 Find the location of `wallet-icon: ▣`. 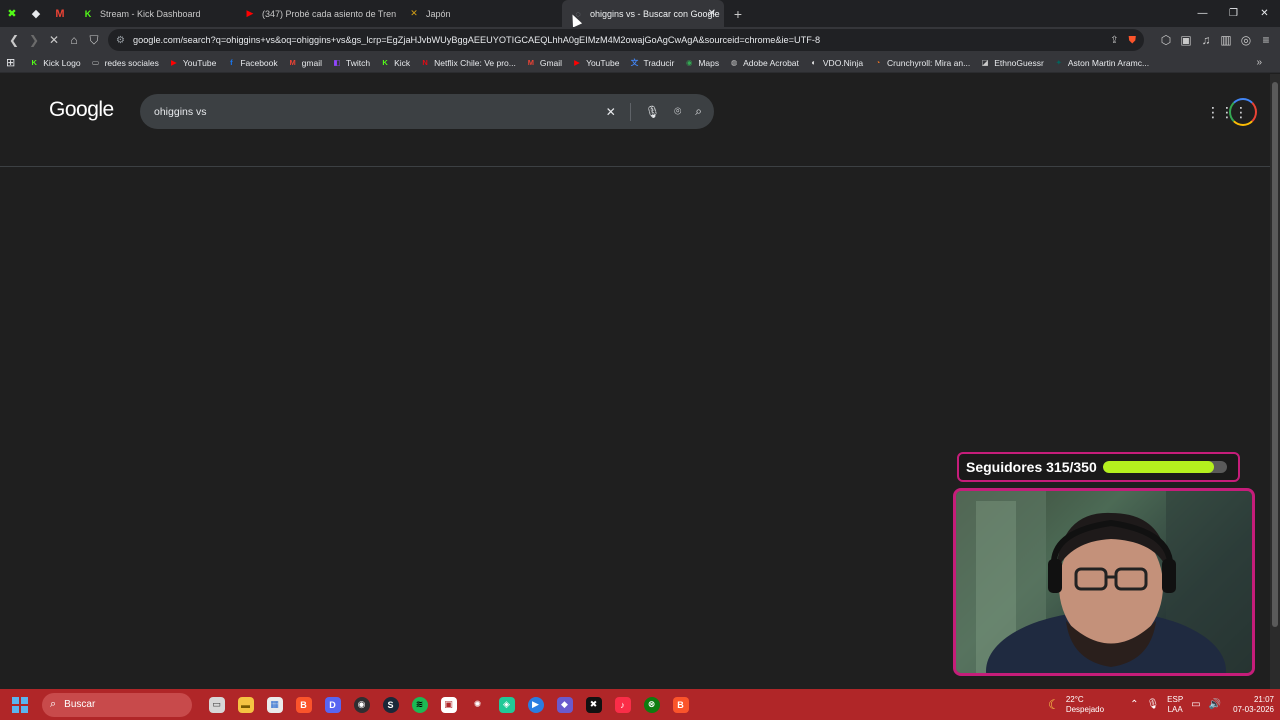

wallet-icon: ▣ is located at coordinates (1186, 40).